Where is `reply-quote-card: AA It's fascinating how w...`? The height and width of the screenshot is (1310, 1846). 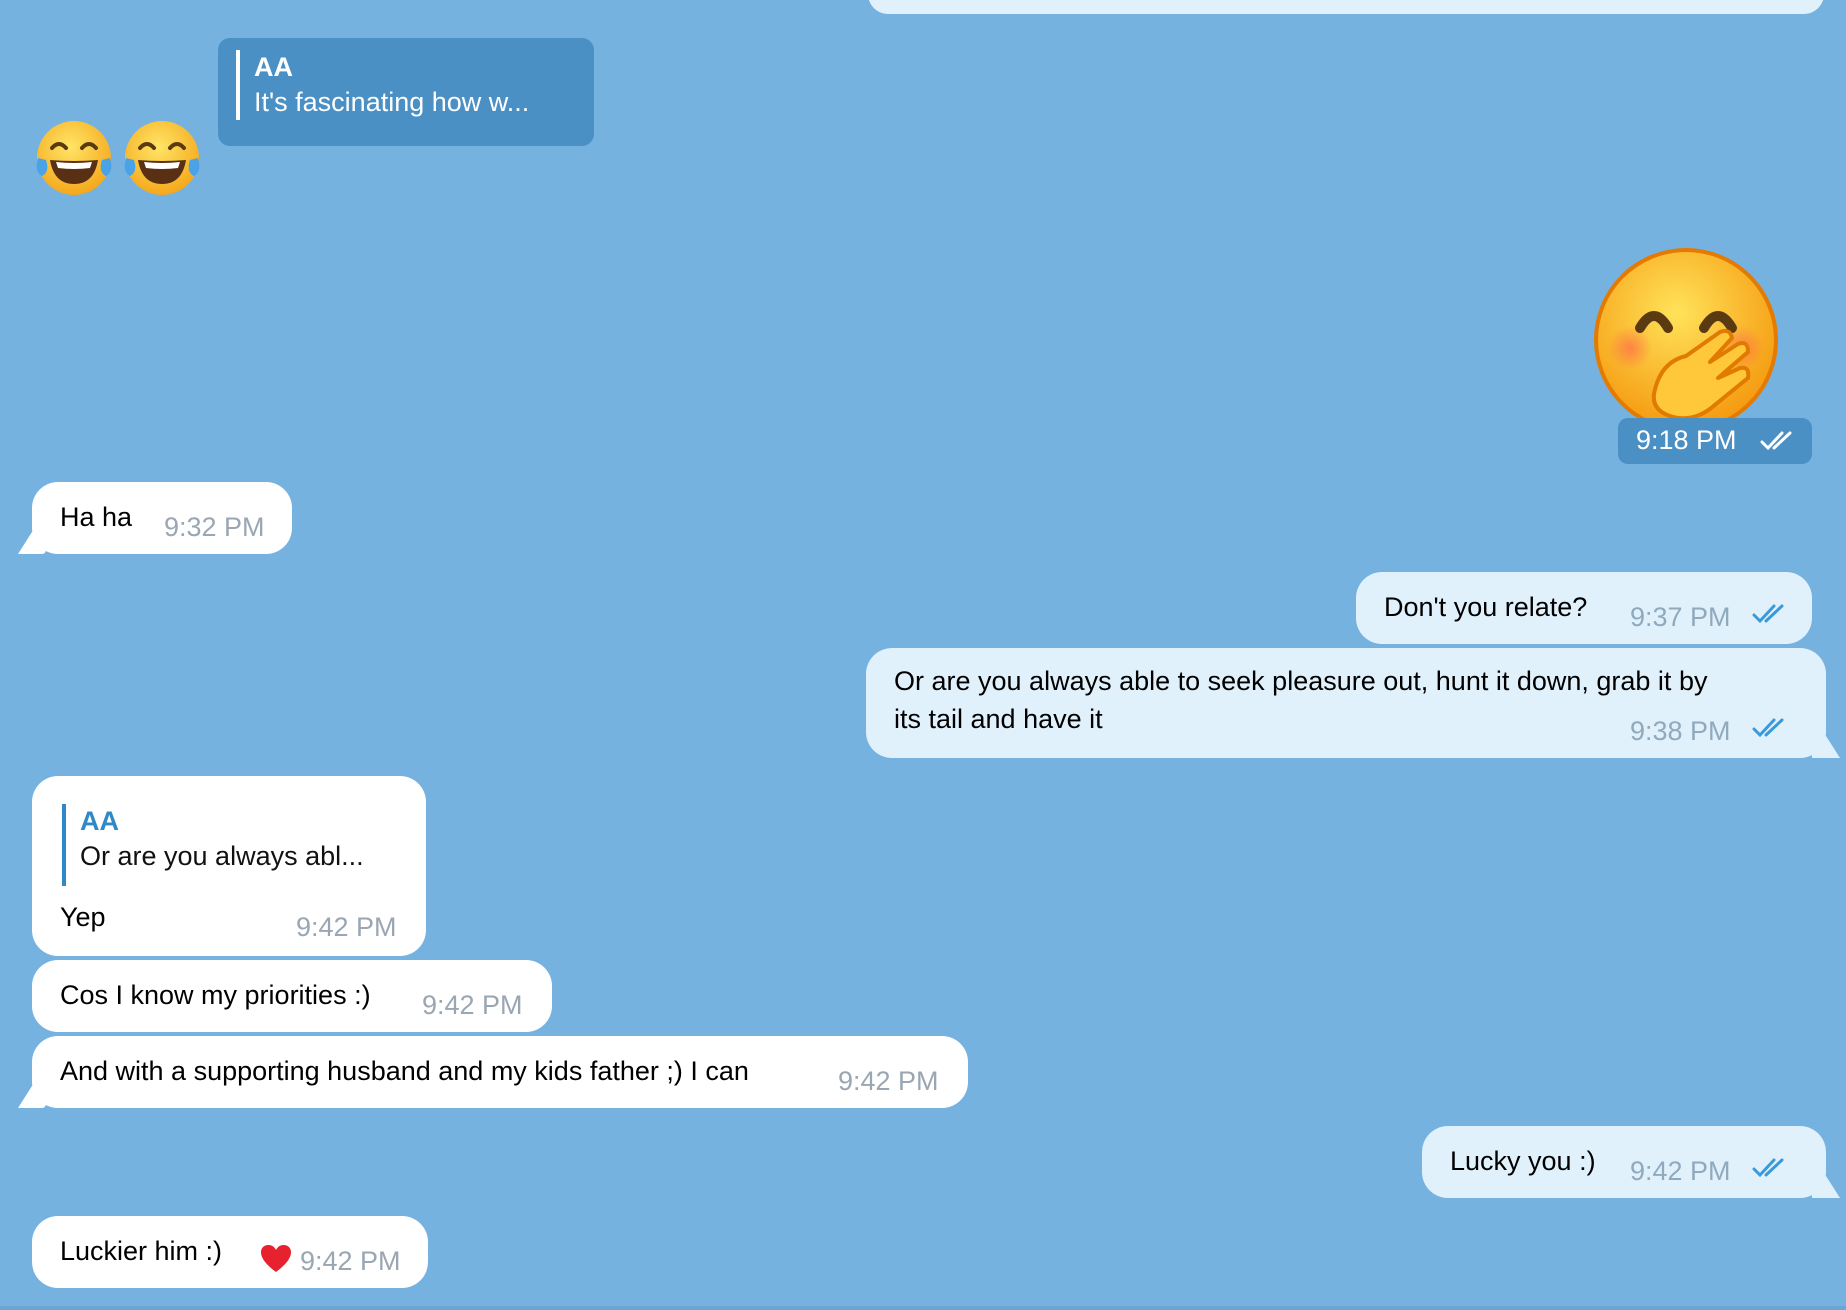
reply-quote-card: AA It's fascinating how w... is located at coordinates (406, 92).